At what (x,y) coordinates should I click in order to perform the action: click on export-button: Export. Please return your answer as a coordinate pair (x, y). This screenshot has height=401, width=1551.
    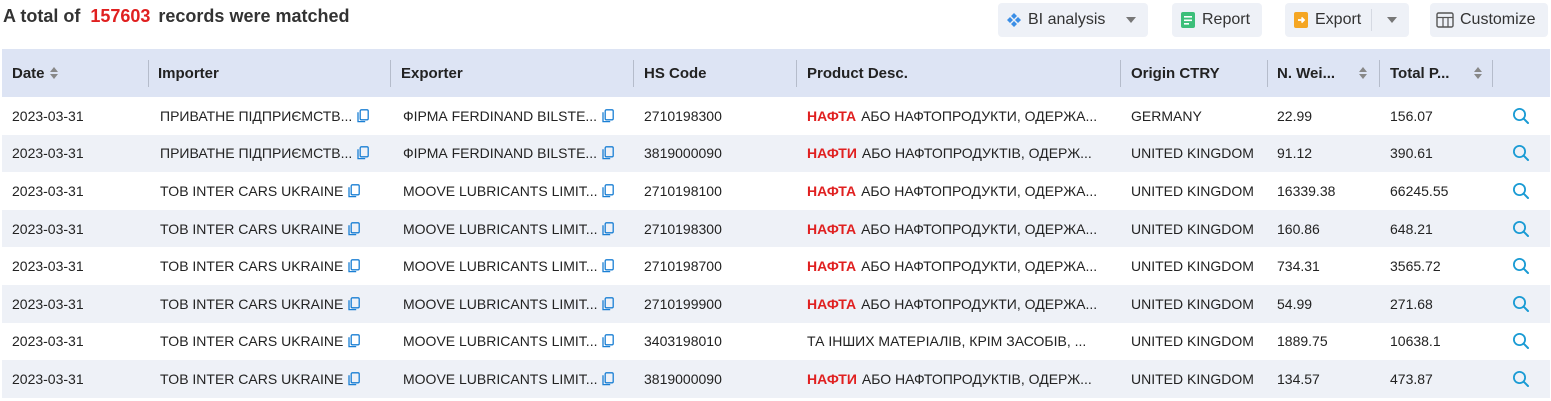
    Looking at the image, I should click on (1347, 20).